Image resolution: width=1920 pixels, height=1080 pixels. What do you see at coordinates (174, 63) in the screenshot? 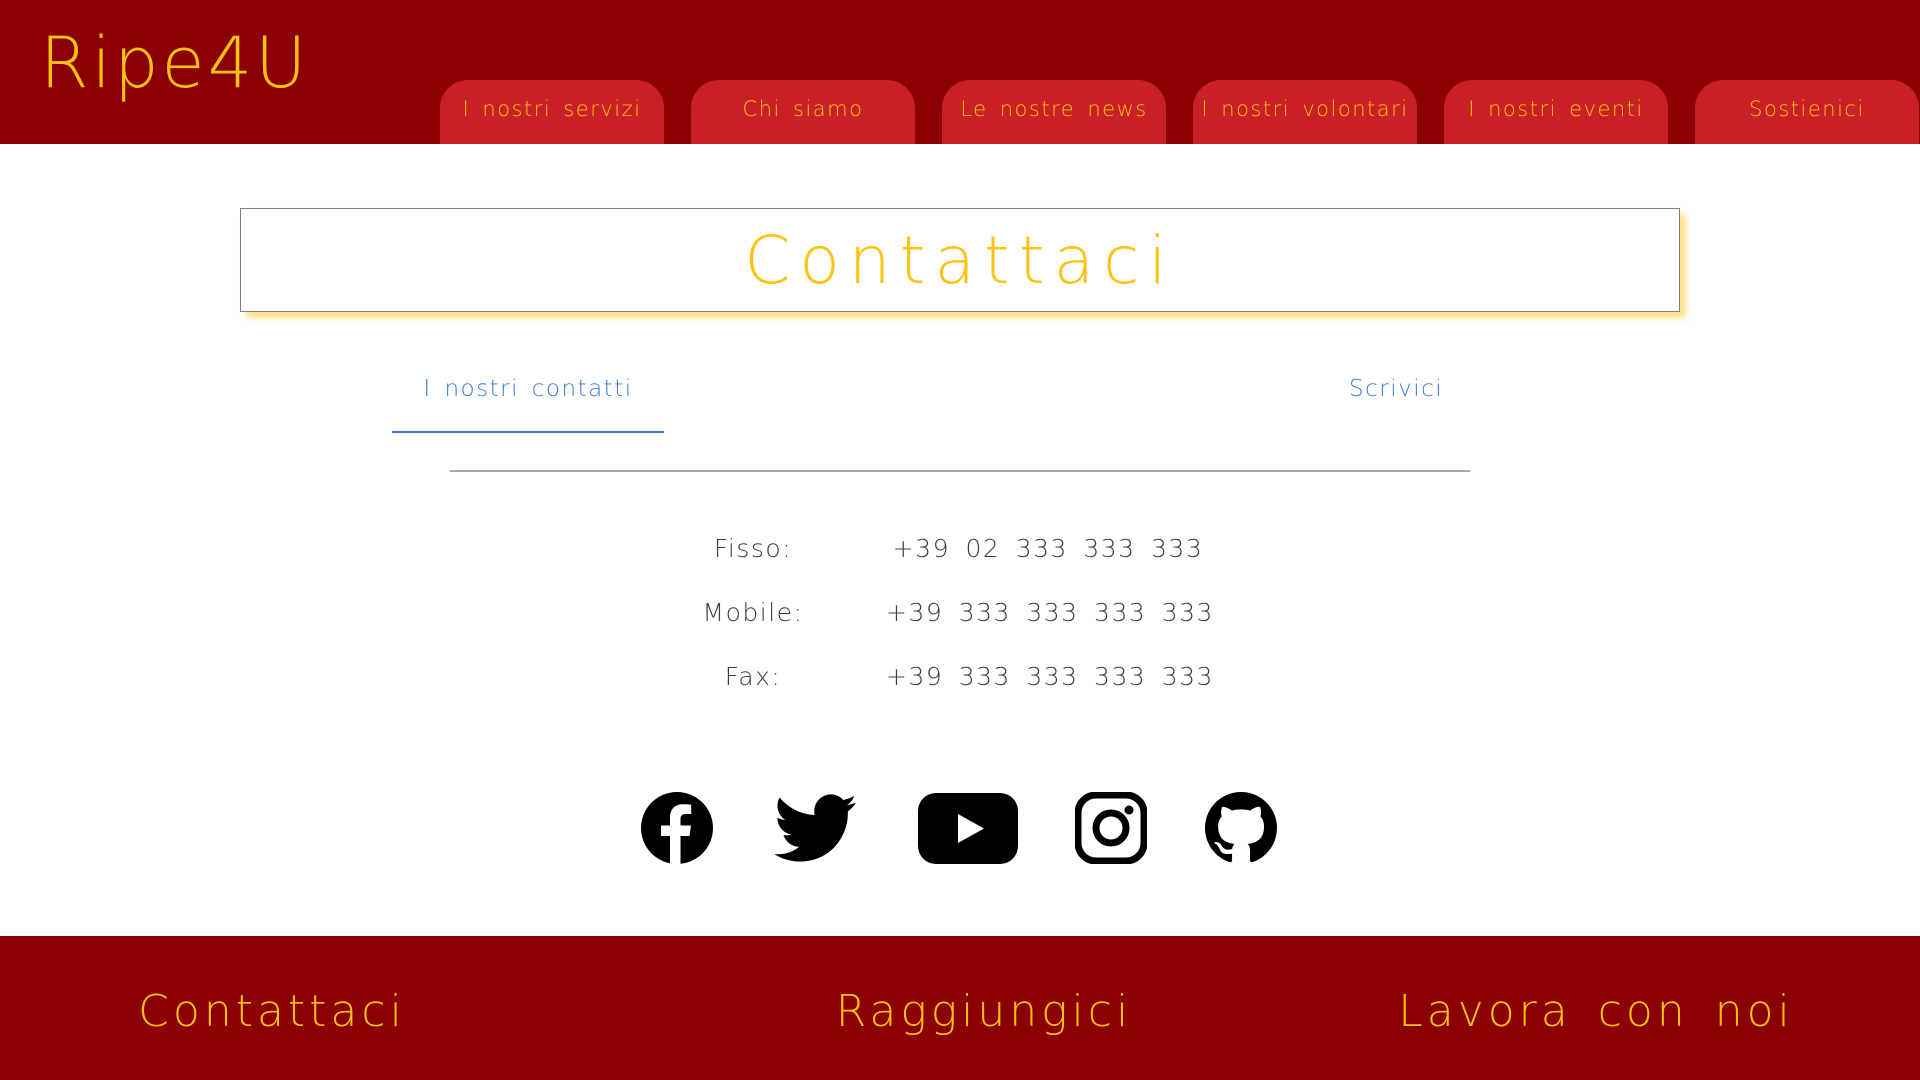
I see `site-logo: Ripe4U` at bounding box center [174, 63].